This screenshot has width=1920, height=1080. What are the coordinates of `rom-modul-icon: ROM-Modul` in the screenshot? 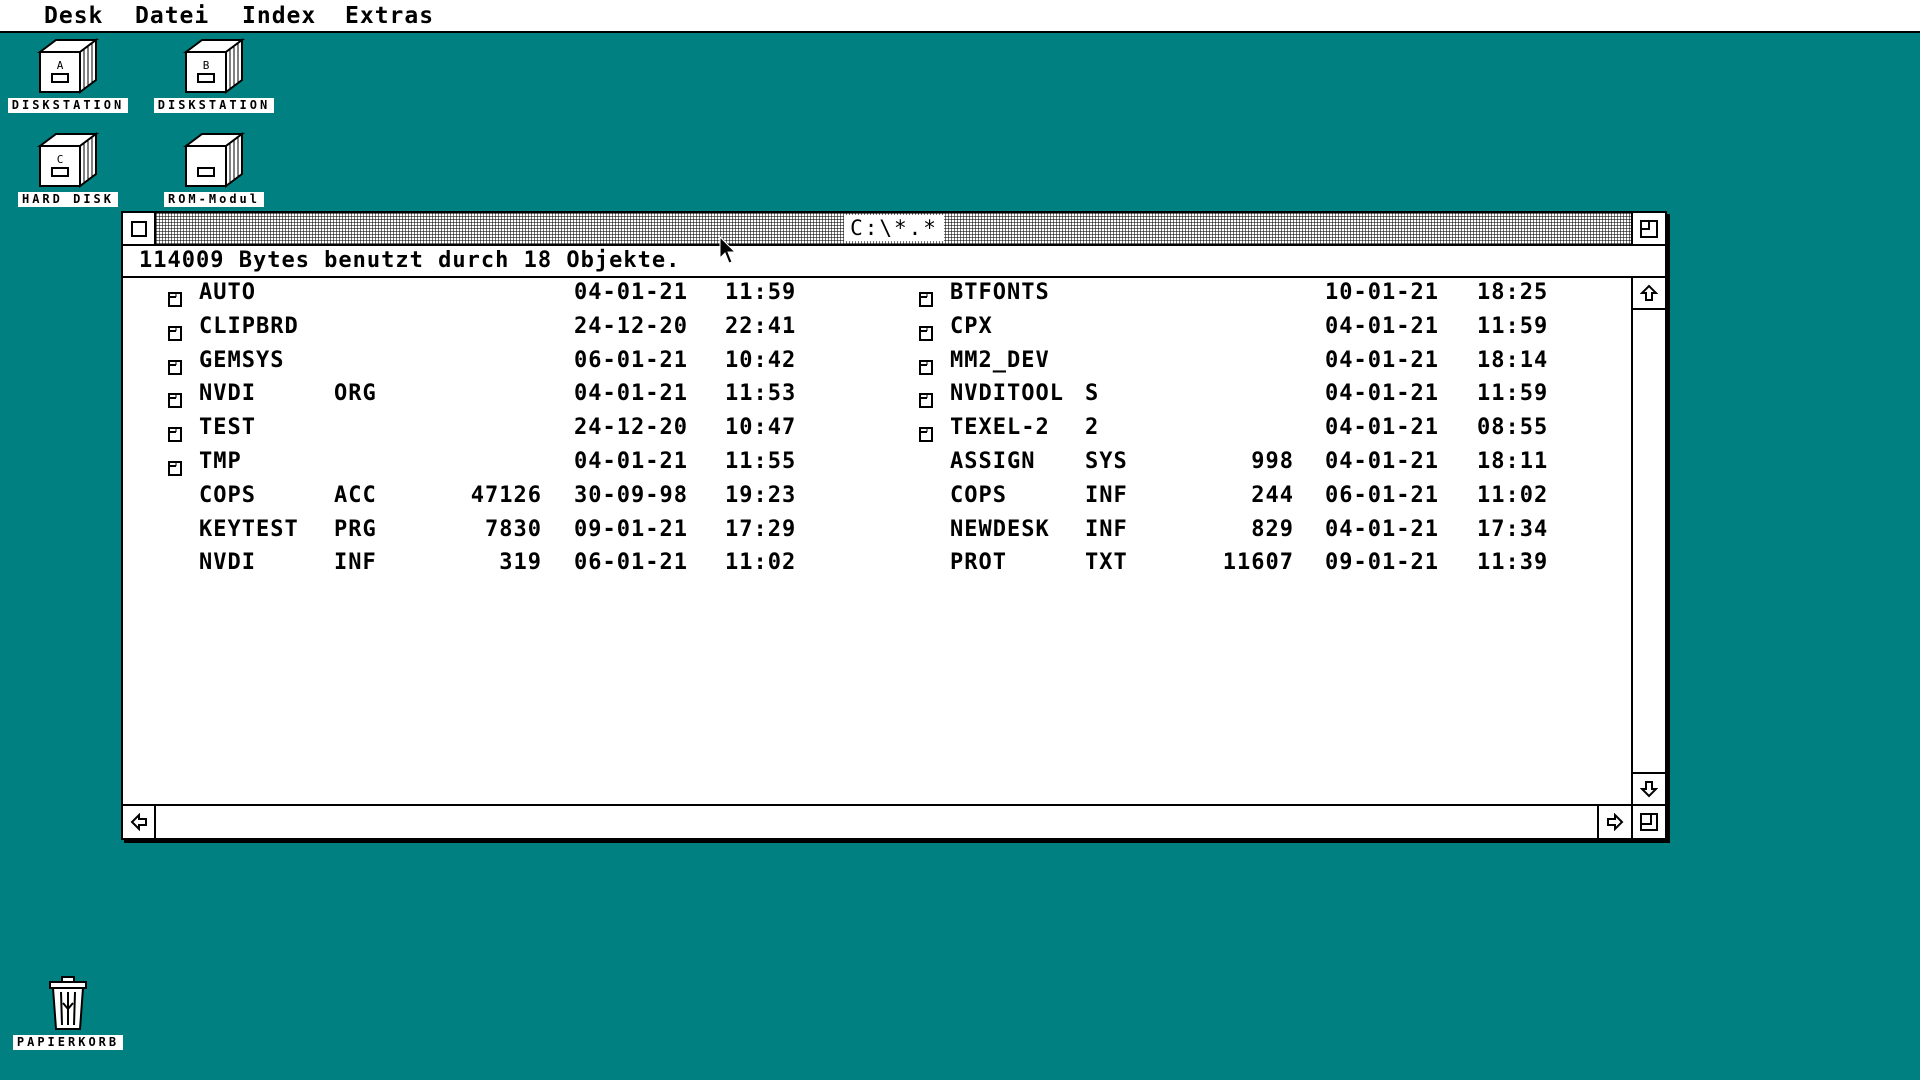 It's located at (214, 169).